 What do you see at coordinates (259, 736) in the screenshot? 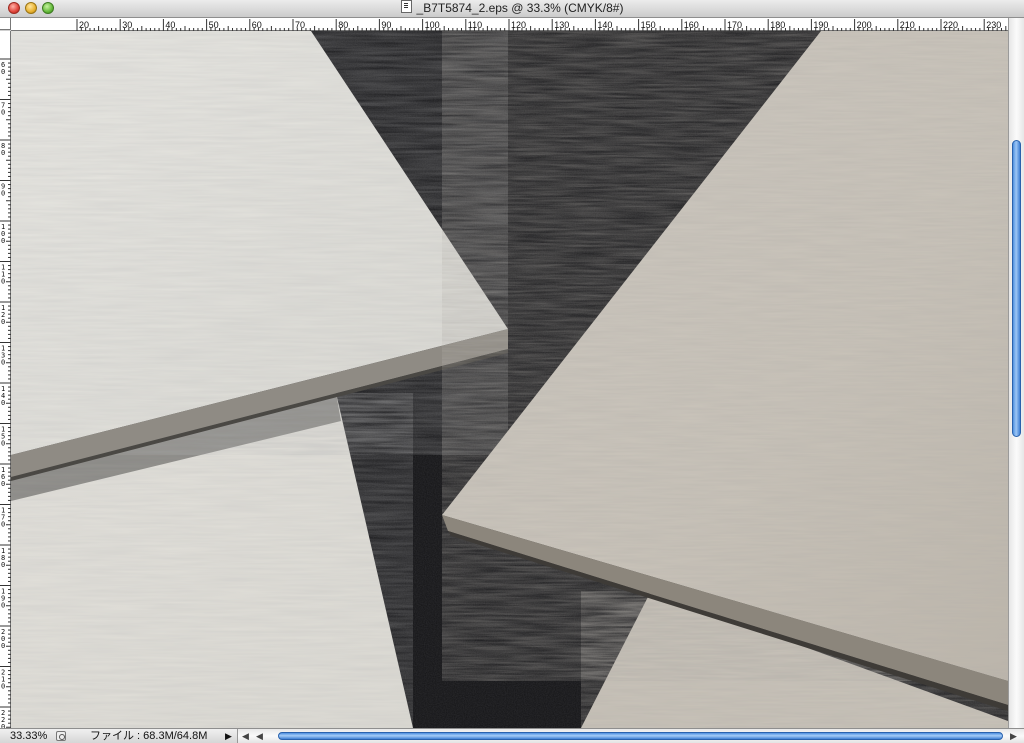
I see `scroll-left-step-icon: ◀` at bounding box center [259, 736].